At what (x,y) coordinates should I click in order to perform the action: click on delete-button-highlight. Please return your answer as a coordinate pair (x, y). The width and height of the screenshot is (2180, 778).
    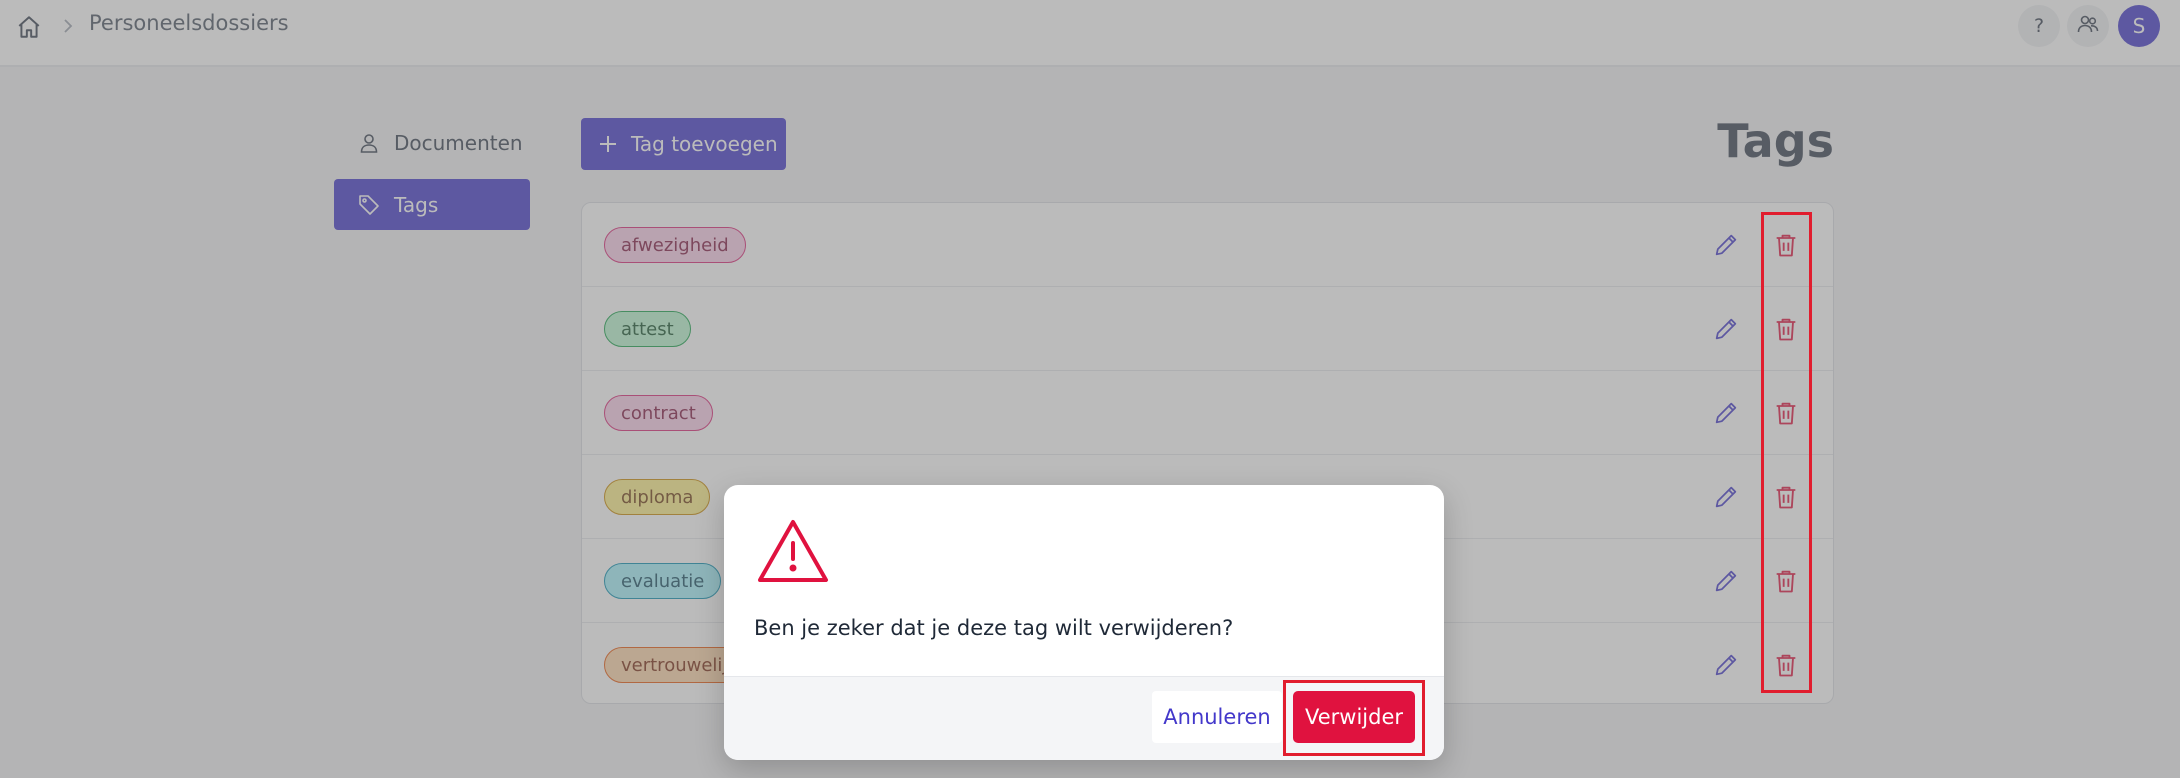
    Looking at the image, I should click on (1354, 718).